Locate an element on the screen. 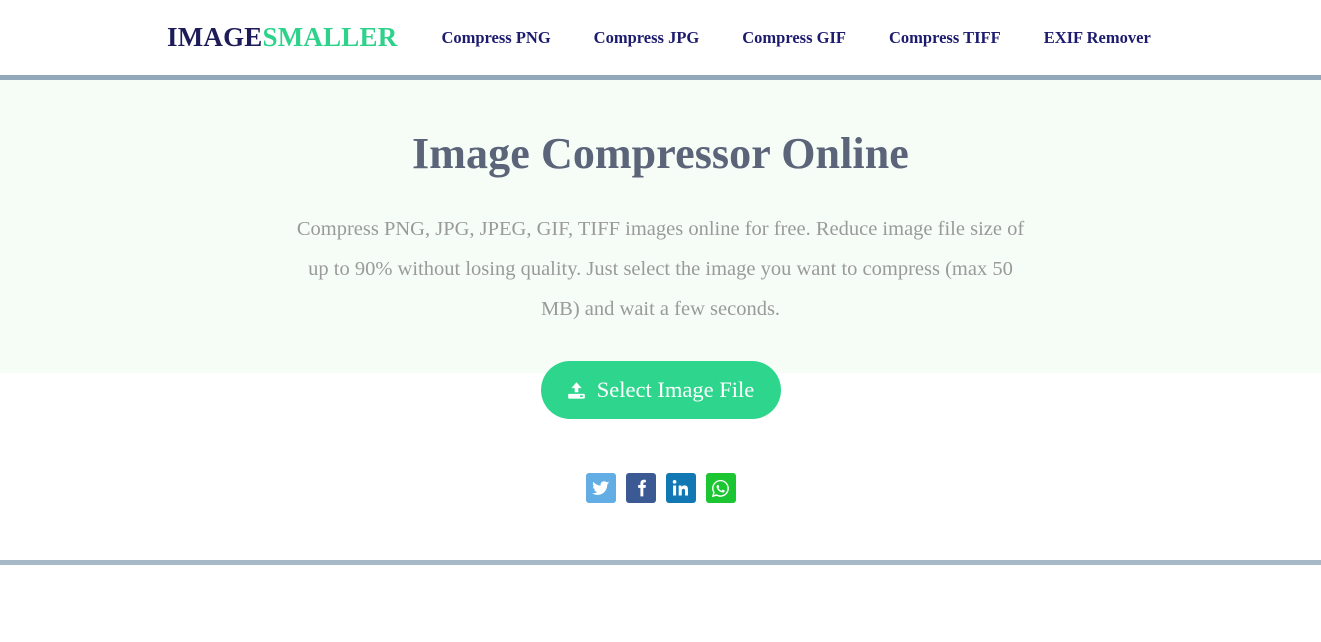 The image size is (1321, 642). nav-item-compress-gif: Compress GIF is located at coordinates (794, 38).